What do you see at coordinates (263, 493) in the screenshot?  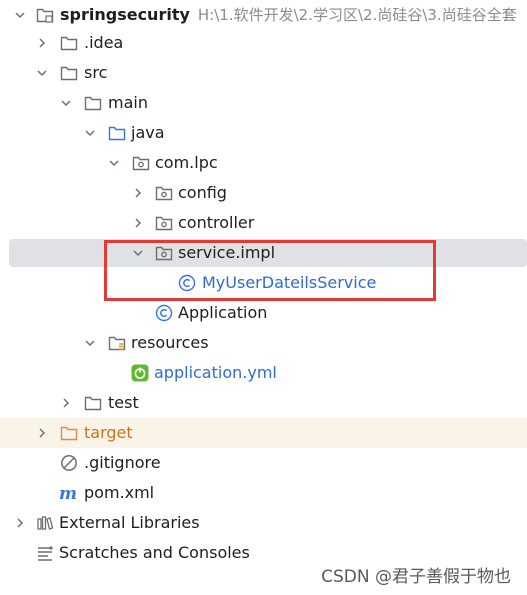 I see `tree-row-pom-xml: m pom.xml` at bounding box center [263, 493].